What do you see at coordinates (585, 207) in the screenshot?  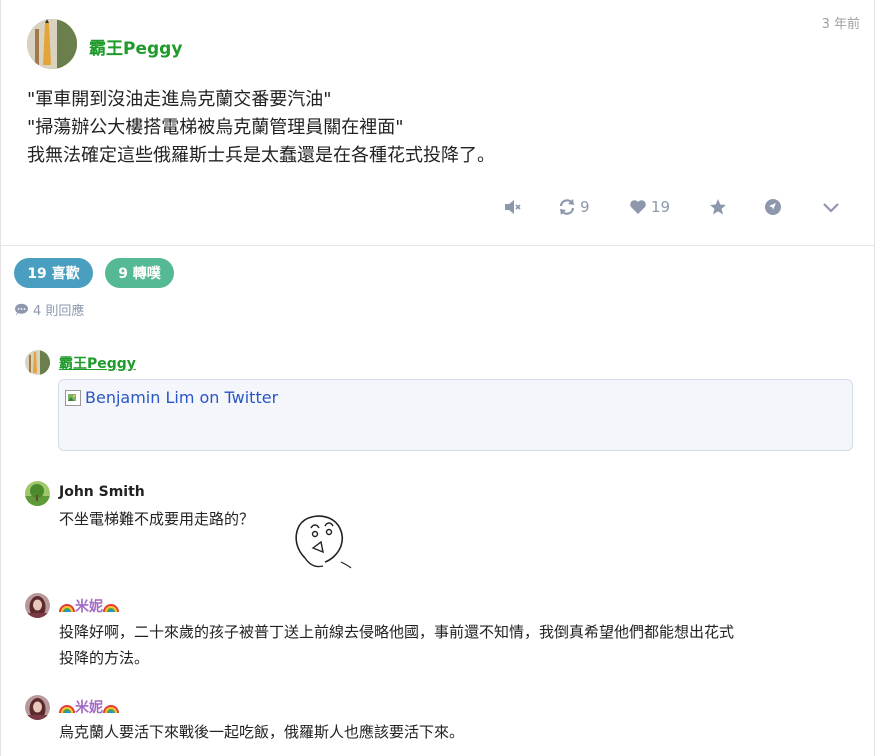 I see `replurk-count: 9` at bounding box center [585, 207].